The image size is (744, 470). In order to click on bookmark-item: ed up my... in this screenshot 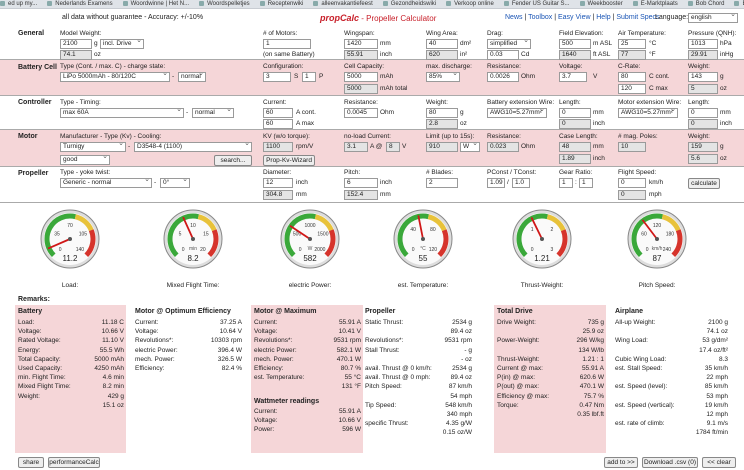, I will do `click(18, 4)`.